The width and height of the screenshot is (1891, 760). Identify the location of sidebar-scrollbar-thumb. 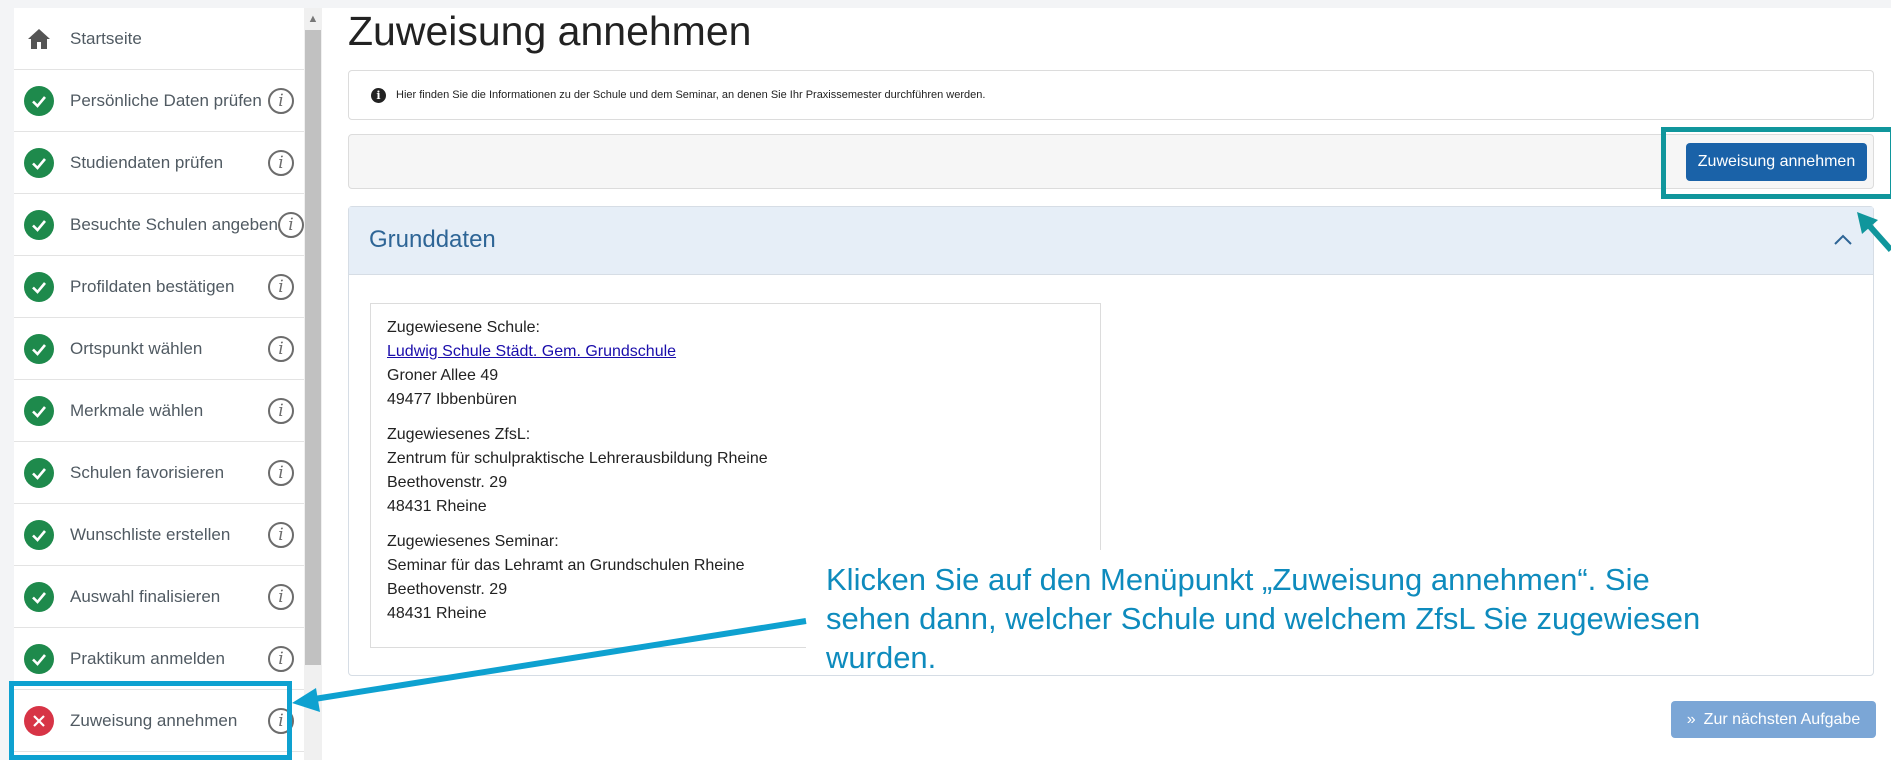
(313, 347).